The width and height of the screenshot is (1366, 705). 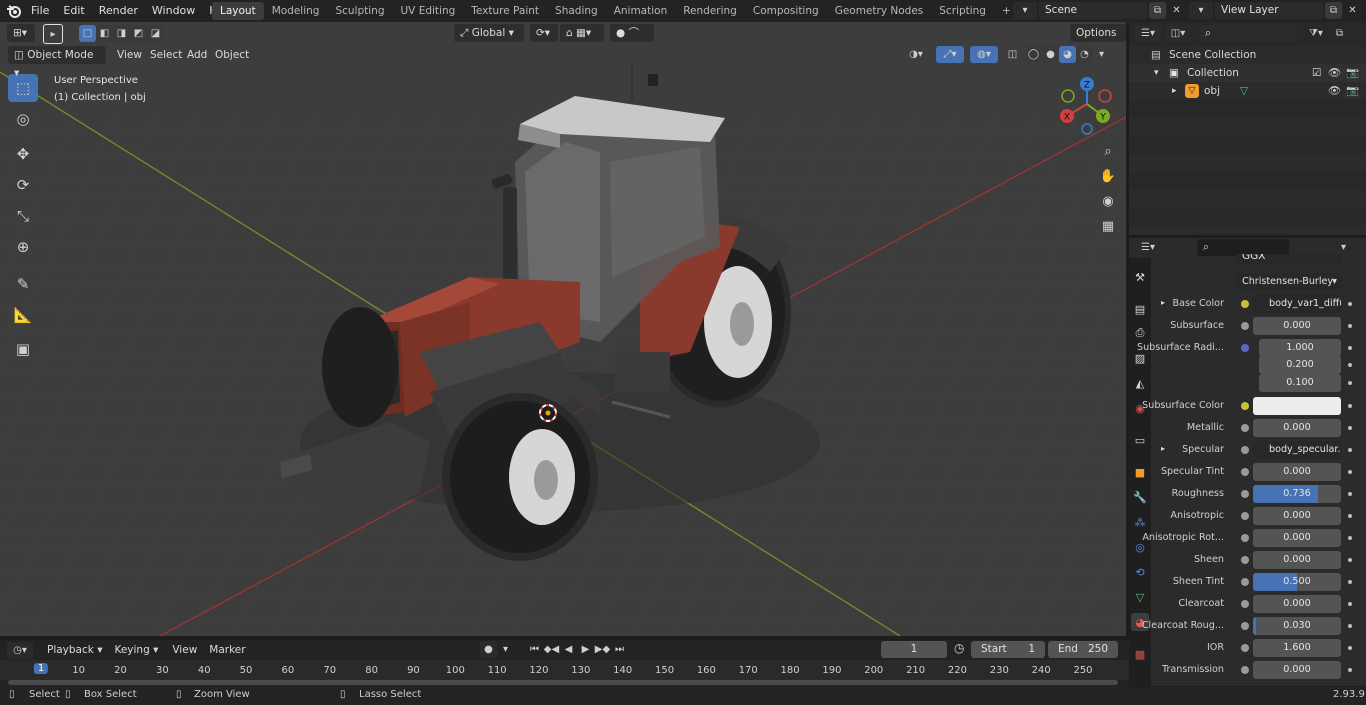 I want to click on render-tab-icon: ▤, so click(x=1140, y=309).